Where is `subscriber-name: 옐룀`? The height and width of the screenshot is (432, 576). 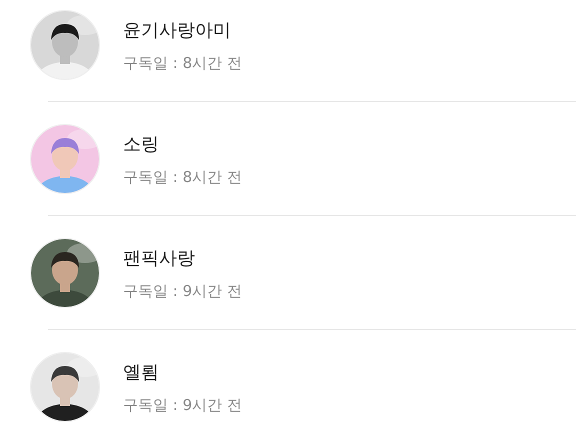 subscriber-name: 옐룀 is located at coordinates (141, 372).